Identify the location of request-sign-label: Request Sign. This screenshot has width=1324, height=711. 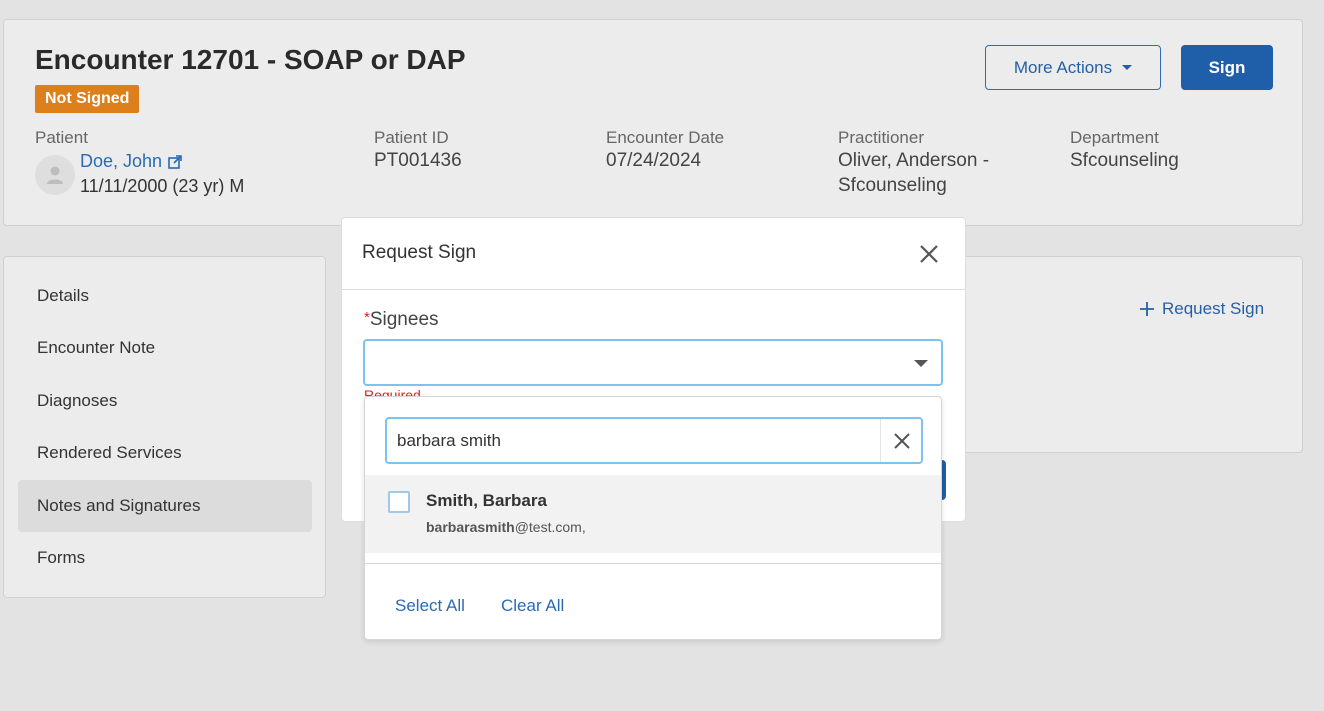
(1213, 308).